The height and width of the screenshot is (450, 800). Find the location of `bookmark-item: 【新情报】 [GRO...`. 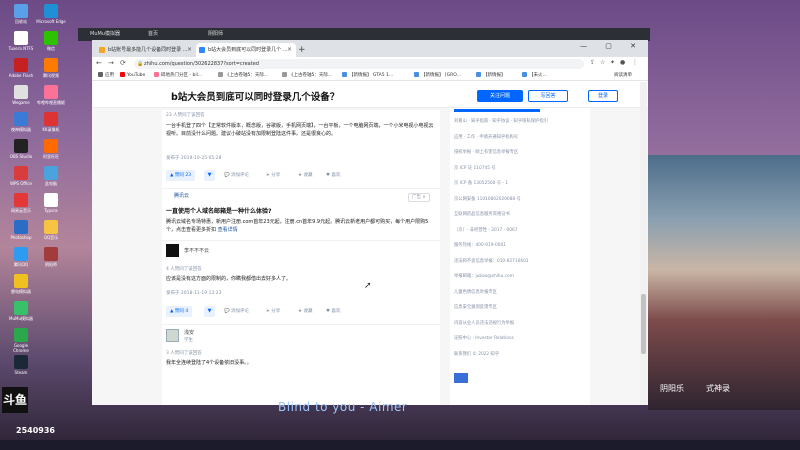

bookmark-item: 【新情报】 [GRO... is located at coordinates (437, 76).